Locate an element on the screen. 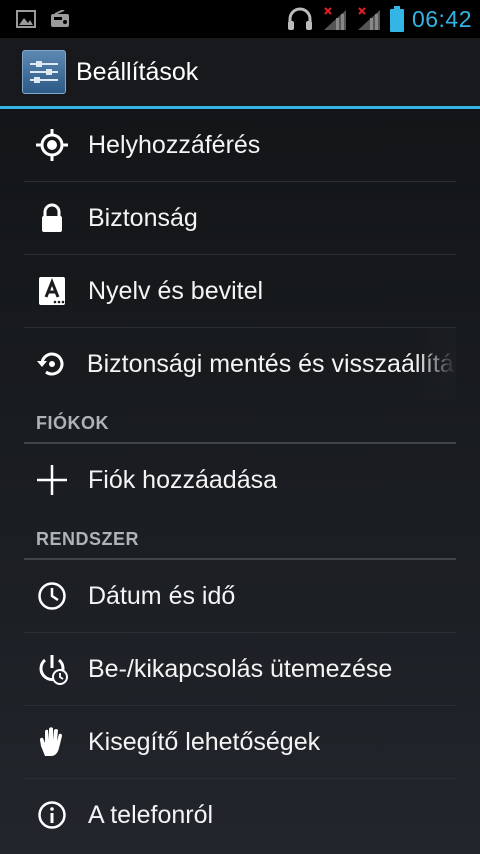 The height and width of the screenshot is (854, 480). clock-icon is located at coordinates (52, 596).